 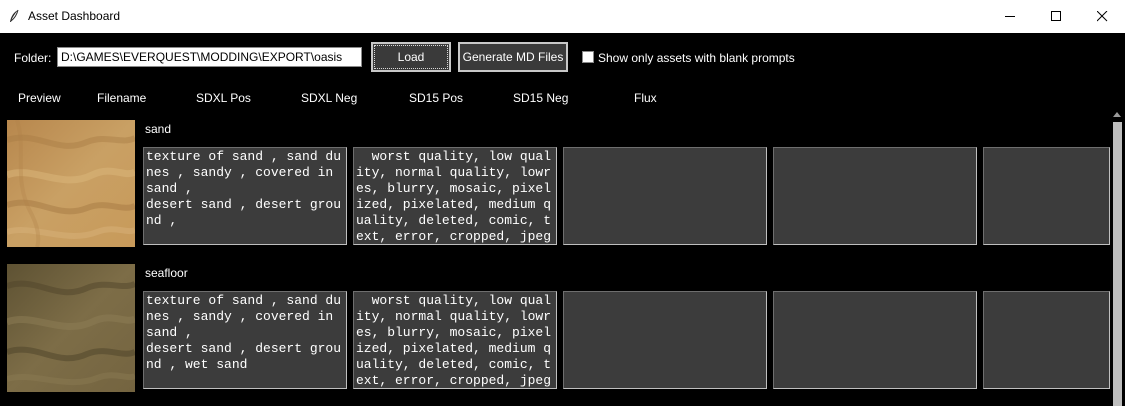 What do you see at coordinates (33, 58) in the screenshot?
I see `folder-label: Folder:` at bounding box center [33, 58].